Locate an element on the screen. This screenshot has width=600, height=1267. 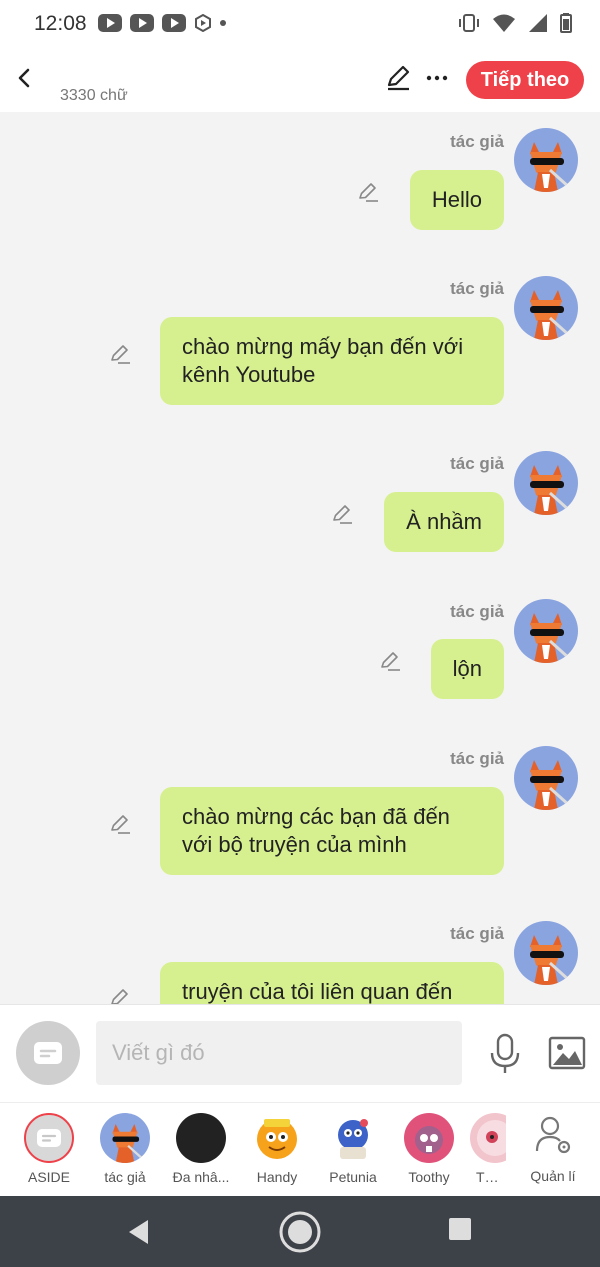
character-label: The r is located at coordinates (491, 1177).